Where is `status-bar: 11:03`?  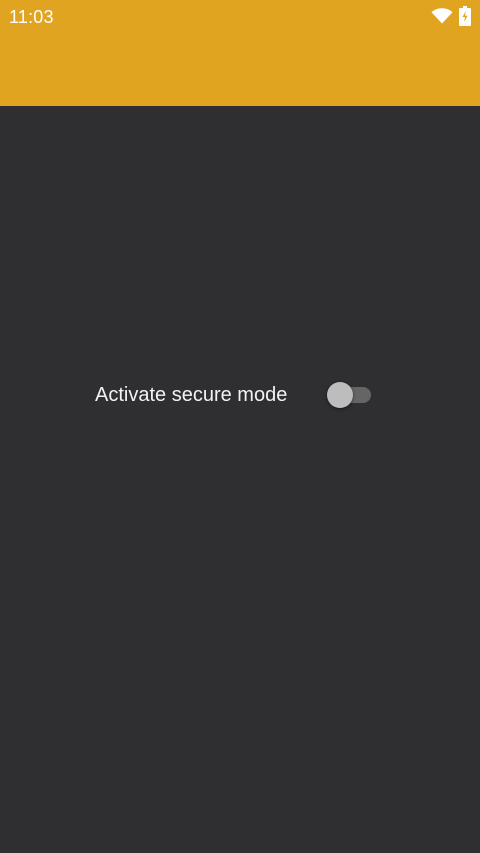
status-bar: 11:03 is located at coordinates (240, 16).